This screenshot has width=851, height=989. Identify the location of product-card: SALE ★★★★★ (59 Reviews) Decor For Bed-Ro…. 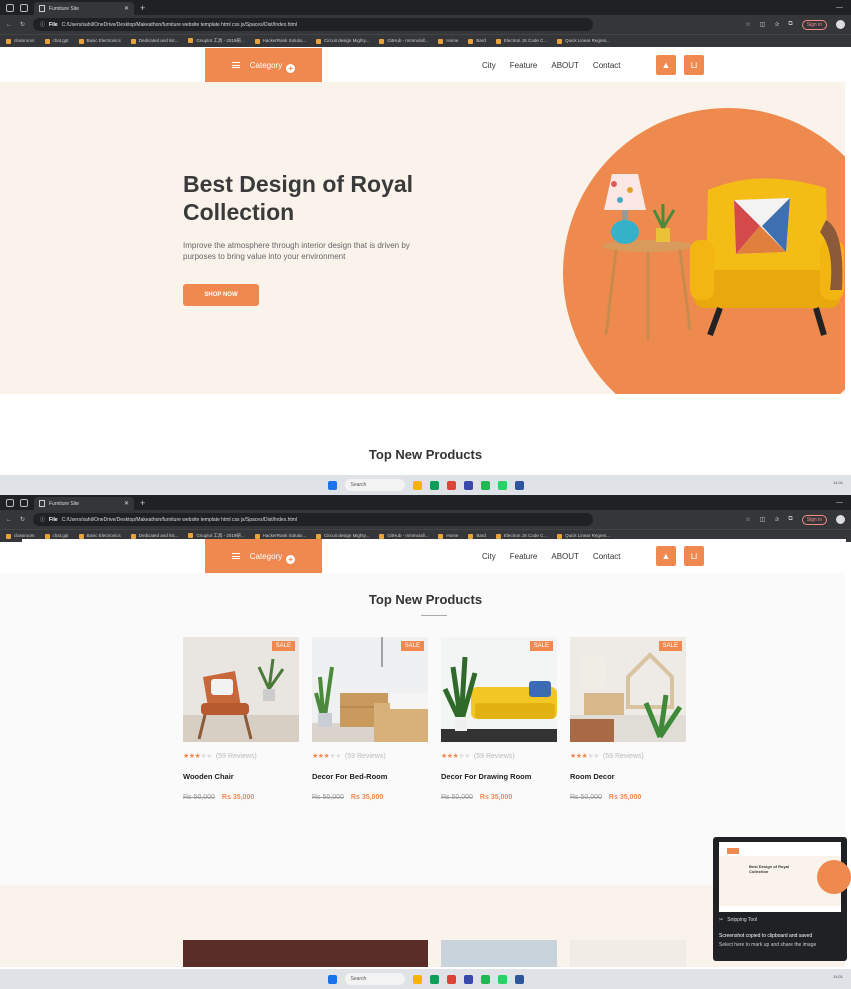
(370, 719).